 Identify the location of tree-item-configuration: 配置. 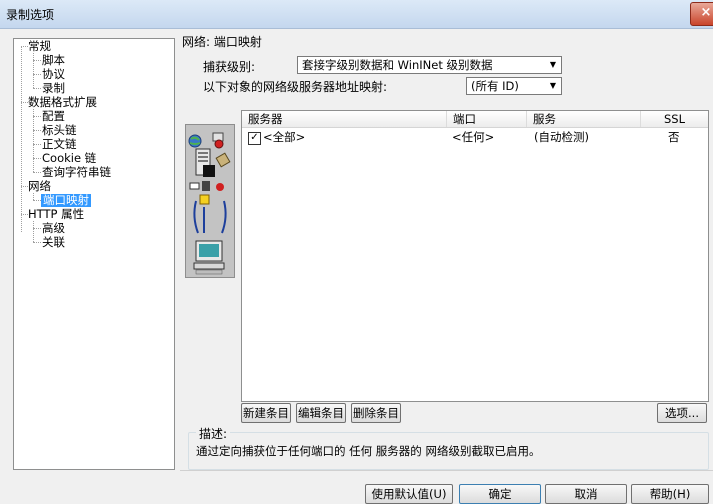
(53, 116).